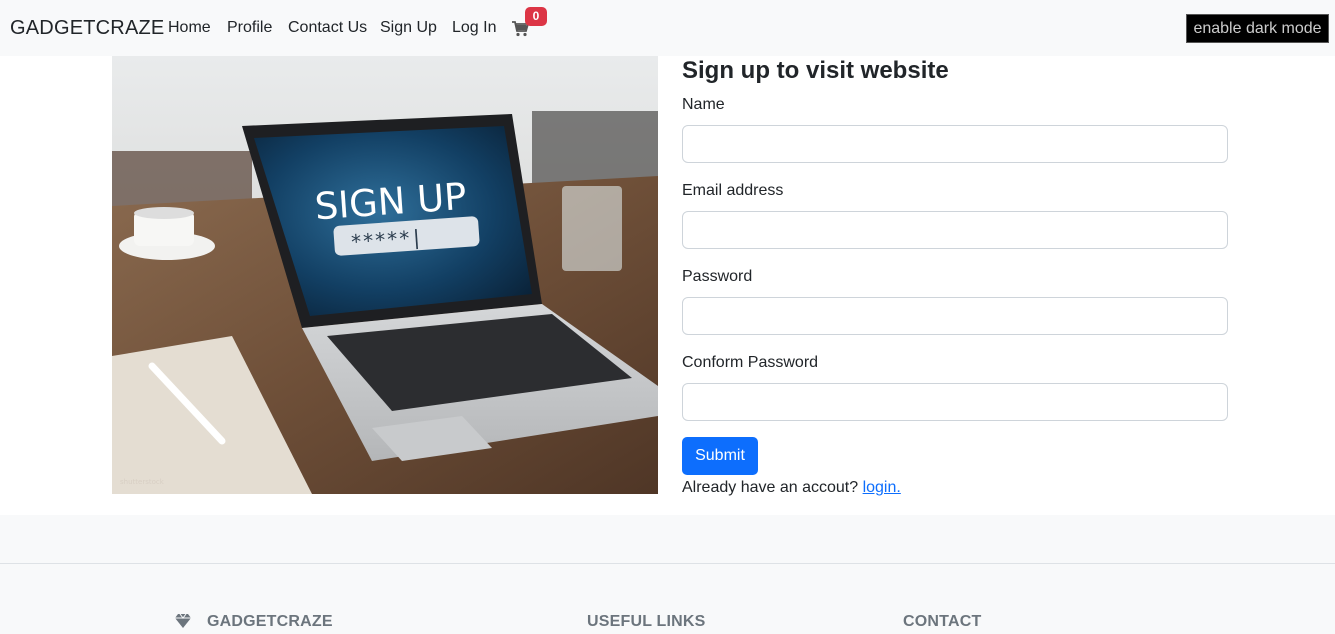 The image size is (1335, 634). What do you see at coordinates (667, 563) in the screenshot?
I see `footer-divider` at bounding box center [667, 563].